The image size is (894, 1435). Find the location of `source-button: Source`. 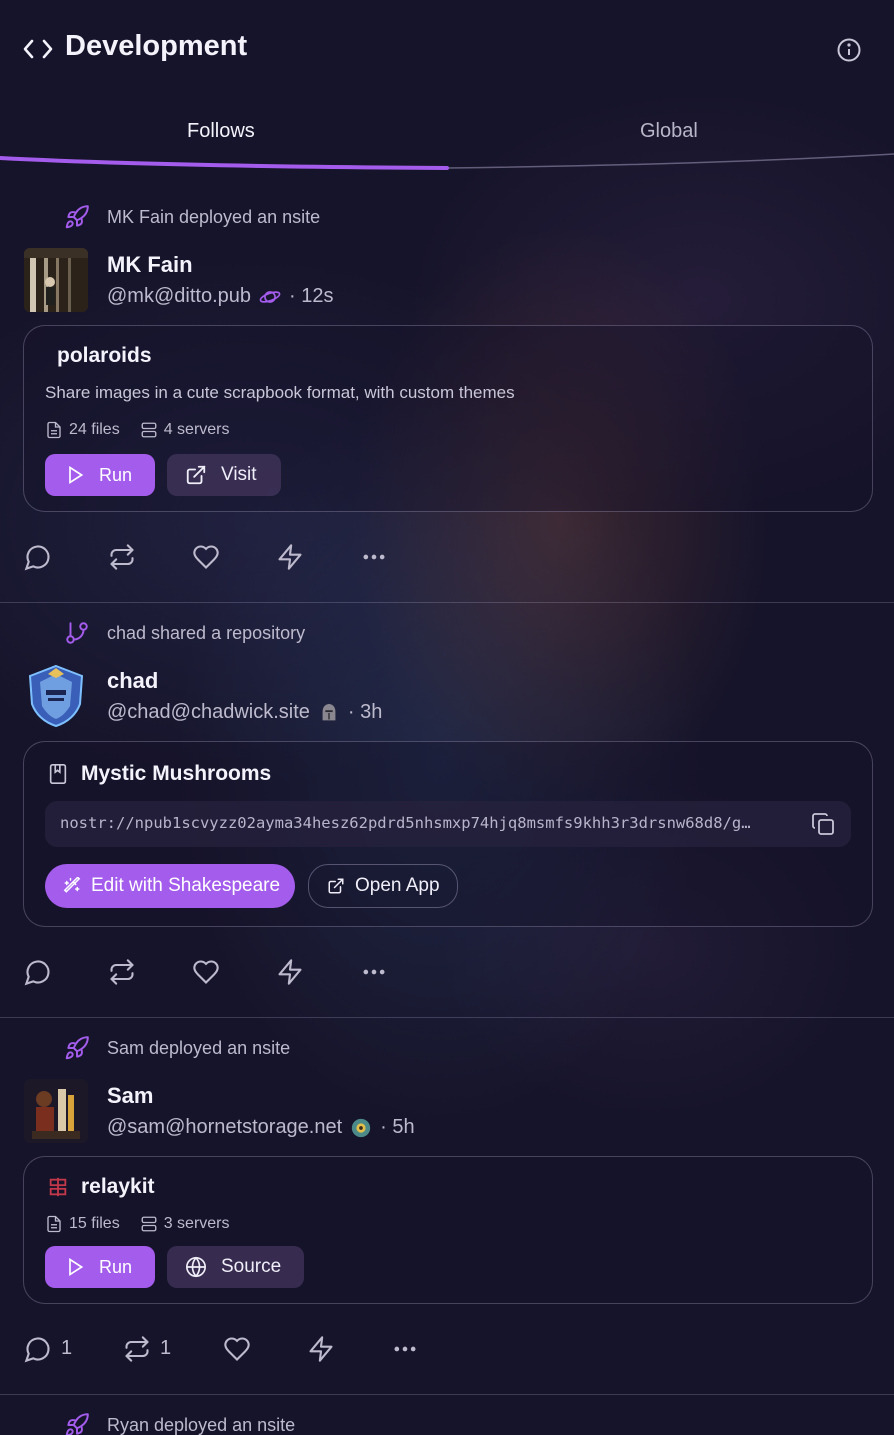

source-button: Source is located at coordinates (235, 1267).